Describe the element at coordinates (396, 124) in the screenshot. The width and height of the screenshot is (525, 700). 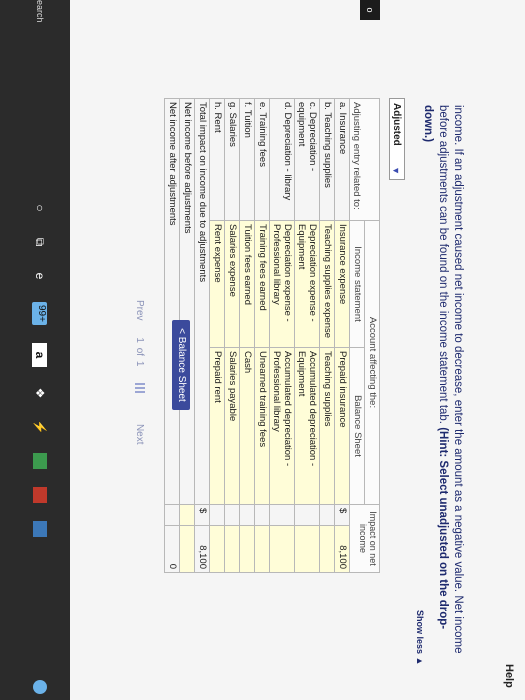
I see `dropdown-value: Adjusted` at that location.